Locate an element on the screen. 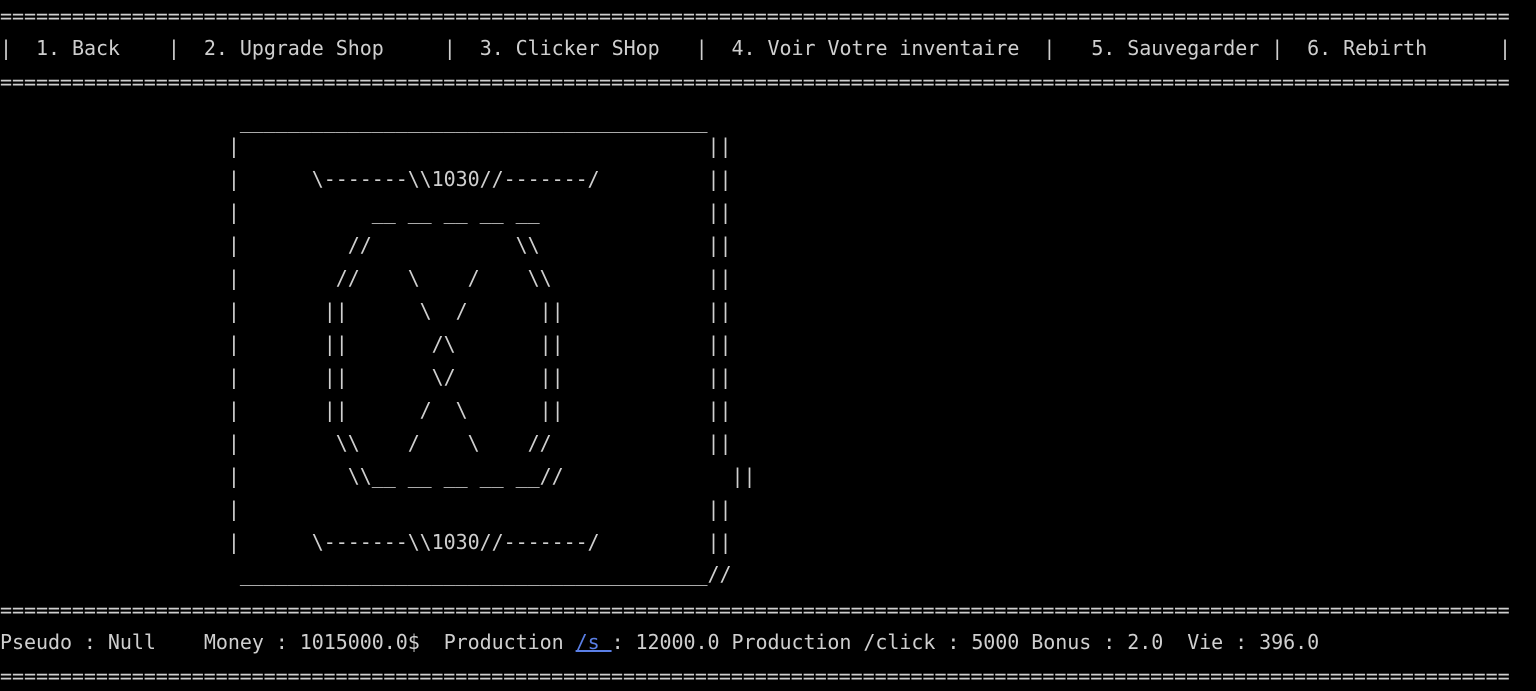 The width and height of the screenshot is (1536, 691). production-per-second-value: : 12000.0 is located at coordinates (665, 642).